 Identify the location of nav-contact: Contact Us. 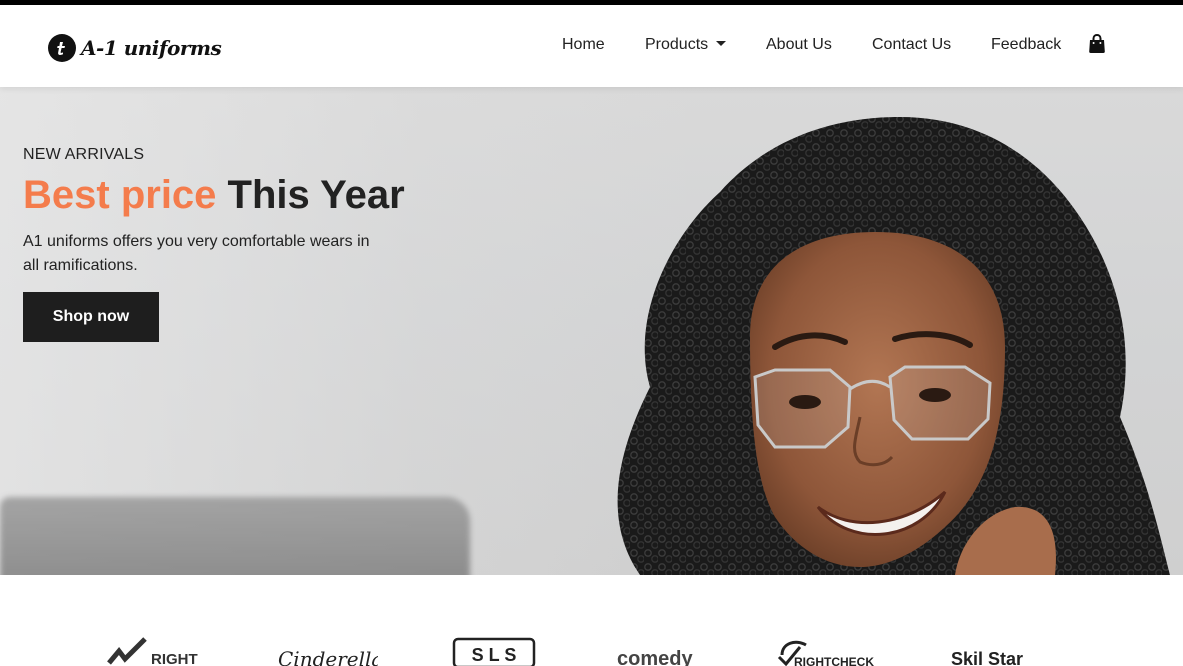
(911, 45).